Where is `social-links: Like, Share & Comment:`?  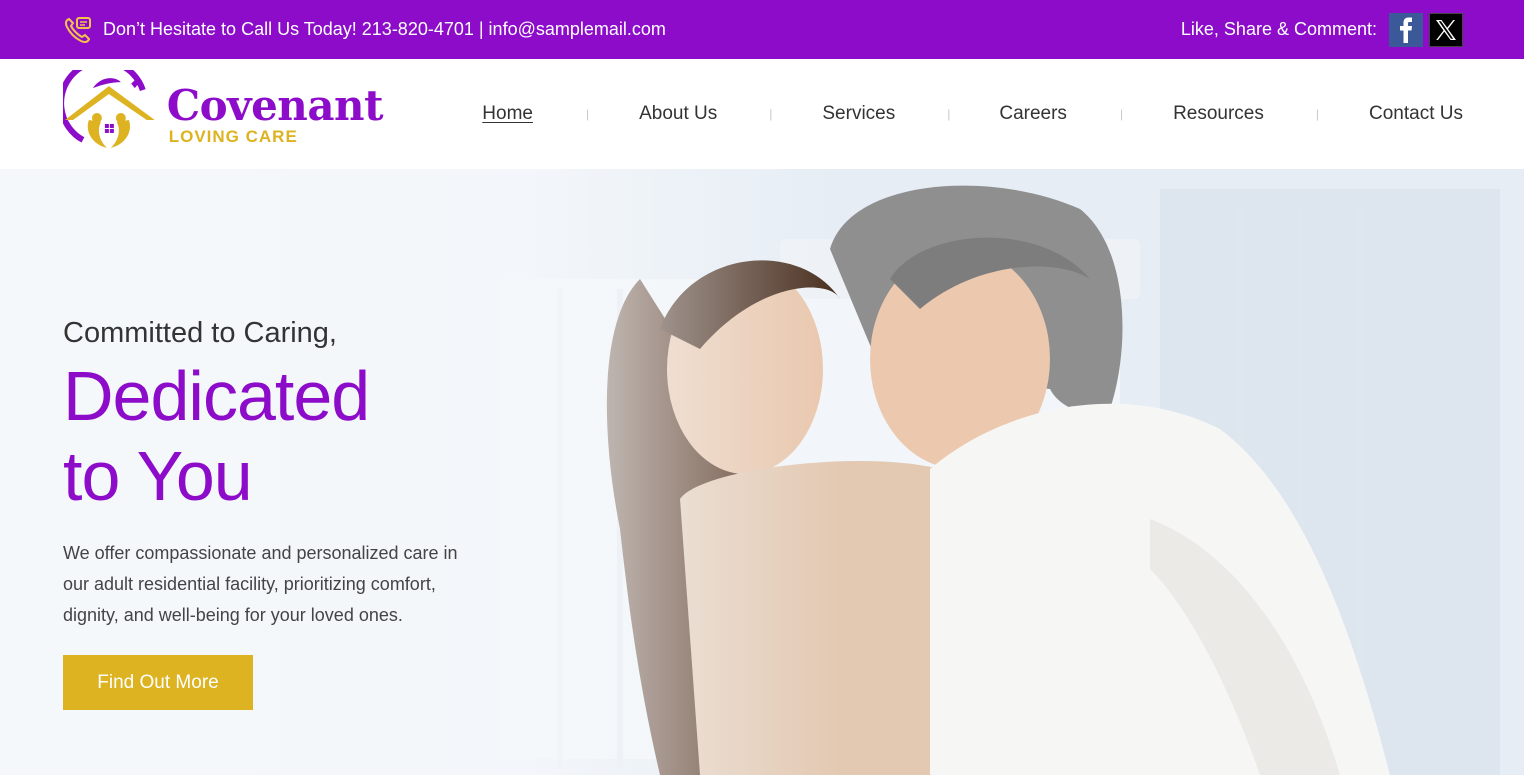 social-links: Like, Share & Comment: is located at coordinates (1321, 29).